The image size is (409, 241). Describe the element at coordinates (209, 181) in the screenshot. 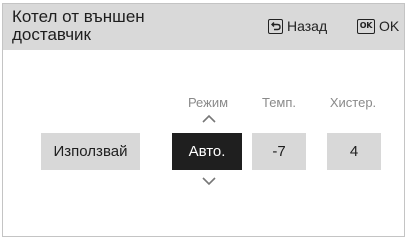

I see `chevron-down-icon` at that location.